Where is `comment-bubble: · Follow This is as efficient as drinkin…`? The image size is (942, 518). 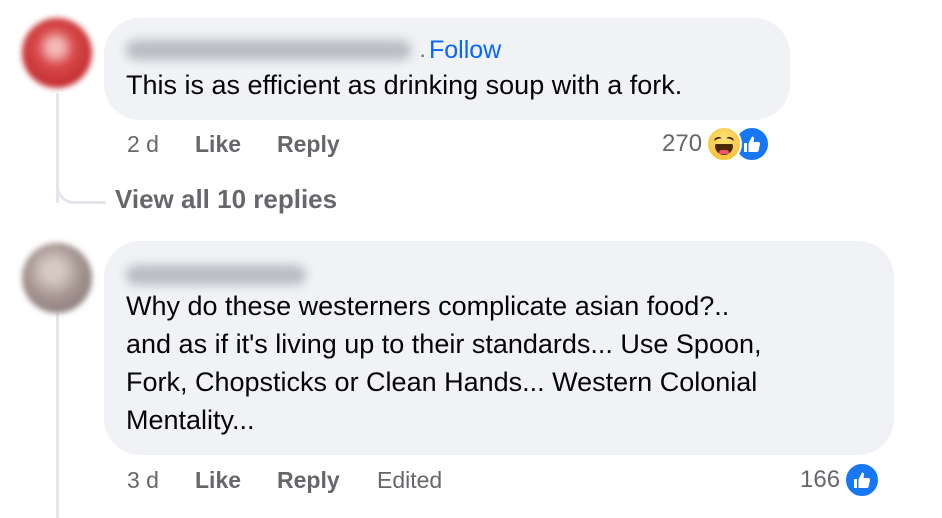 comment-bubble: · Follow This is as efficient as drinkin… is located at coordinates (447, 69).